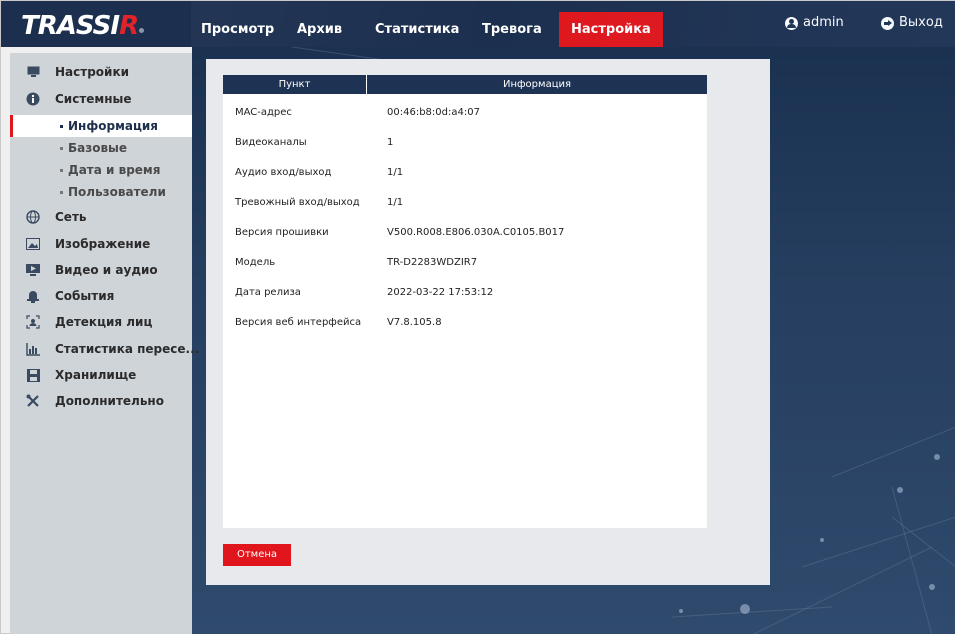 The height and width of the screenshot is (634, 955). I want to click on sidebar-subitem-information: Информация, so click(101, 126).